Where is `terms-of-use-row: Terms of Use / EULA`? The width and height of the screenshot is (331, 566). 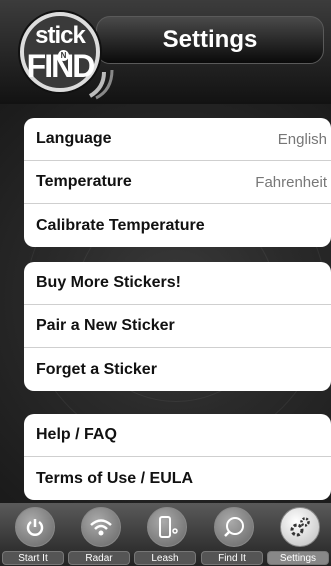 terms-of-use-row: Terms of Use / EULA is located at coordinates (177, 478).